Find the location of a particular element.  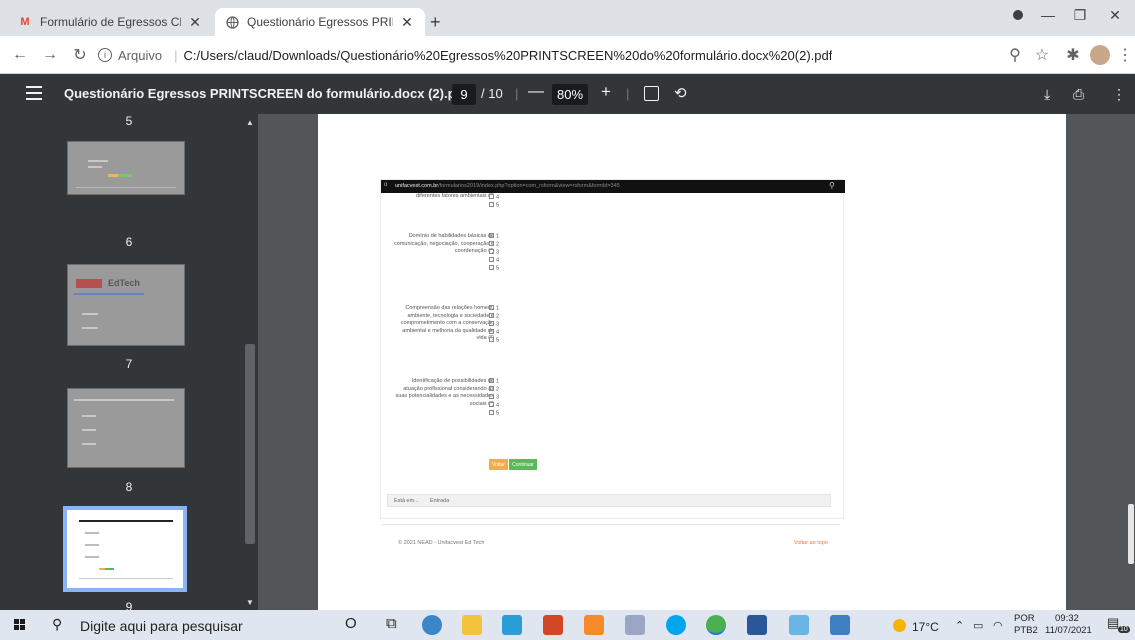

zoom-out-icon: — is located at coordinates (536, 92).